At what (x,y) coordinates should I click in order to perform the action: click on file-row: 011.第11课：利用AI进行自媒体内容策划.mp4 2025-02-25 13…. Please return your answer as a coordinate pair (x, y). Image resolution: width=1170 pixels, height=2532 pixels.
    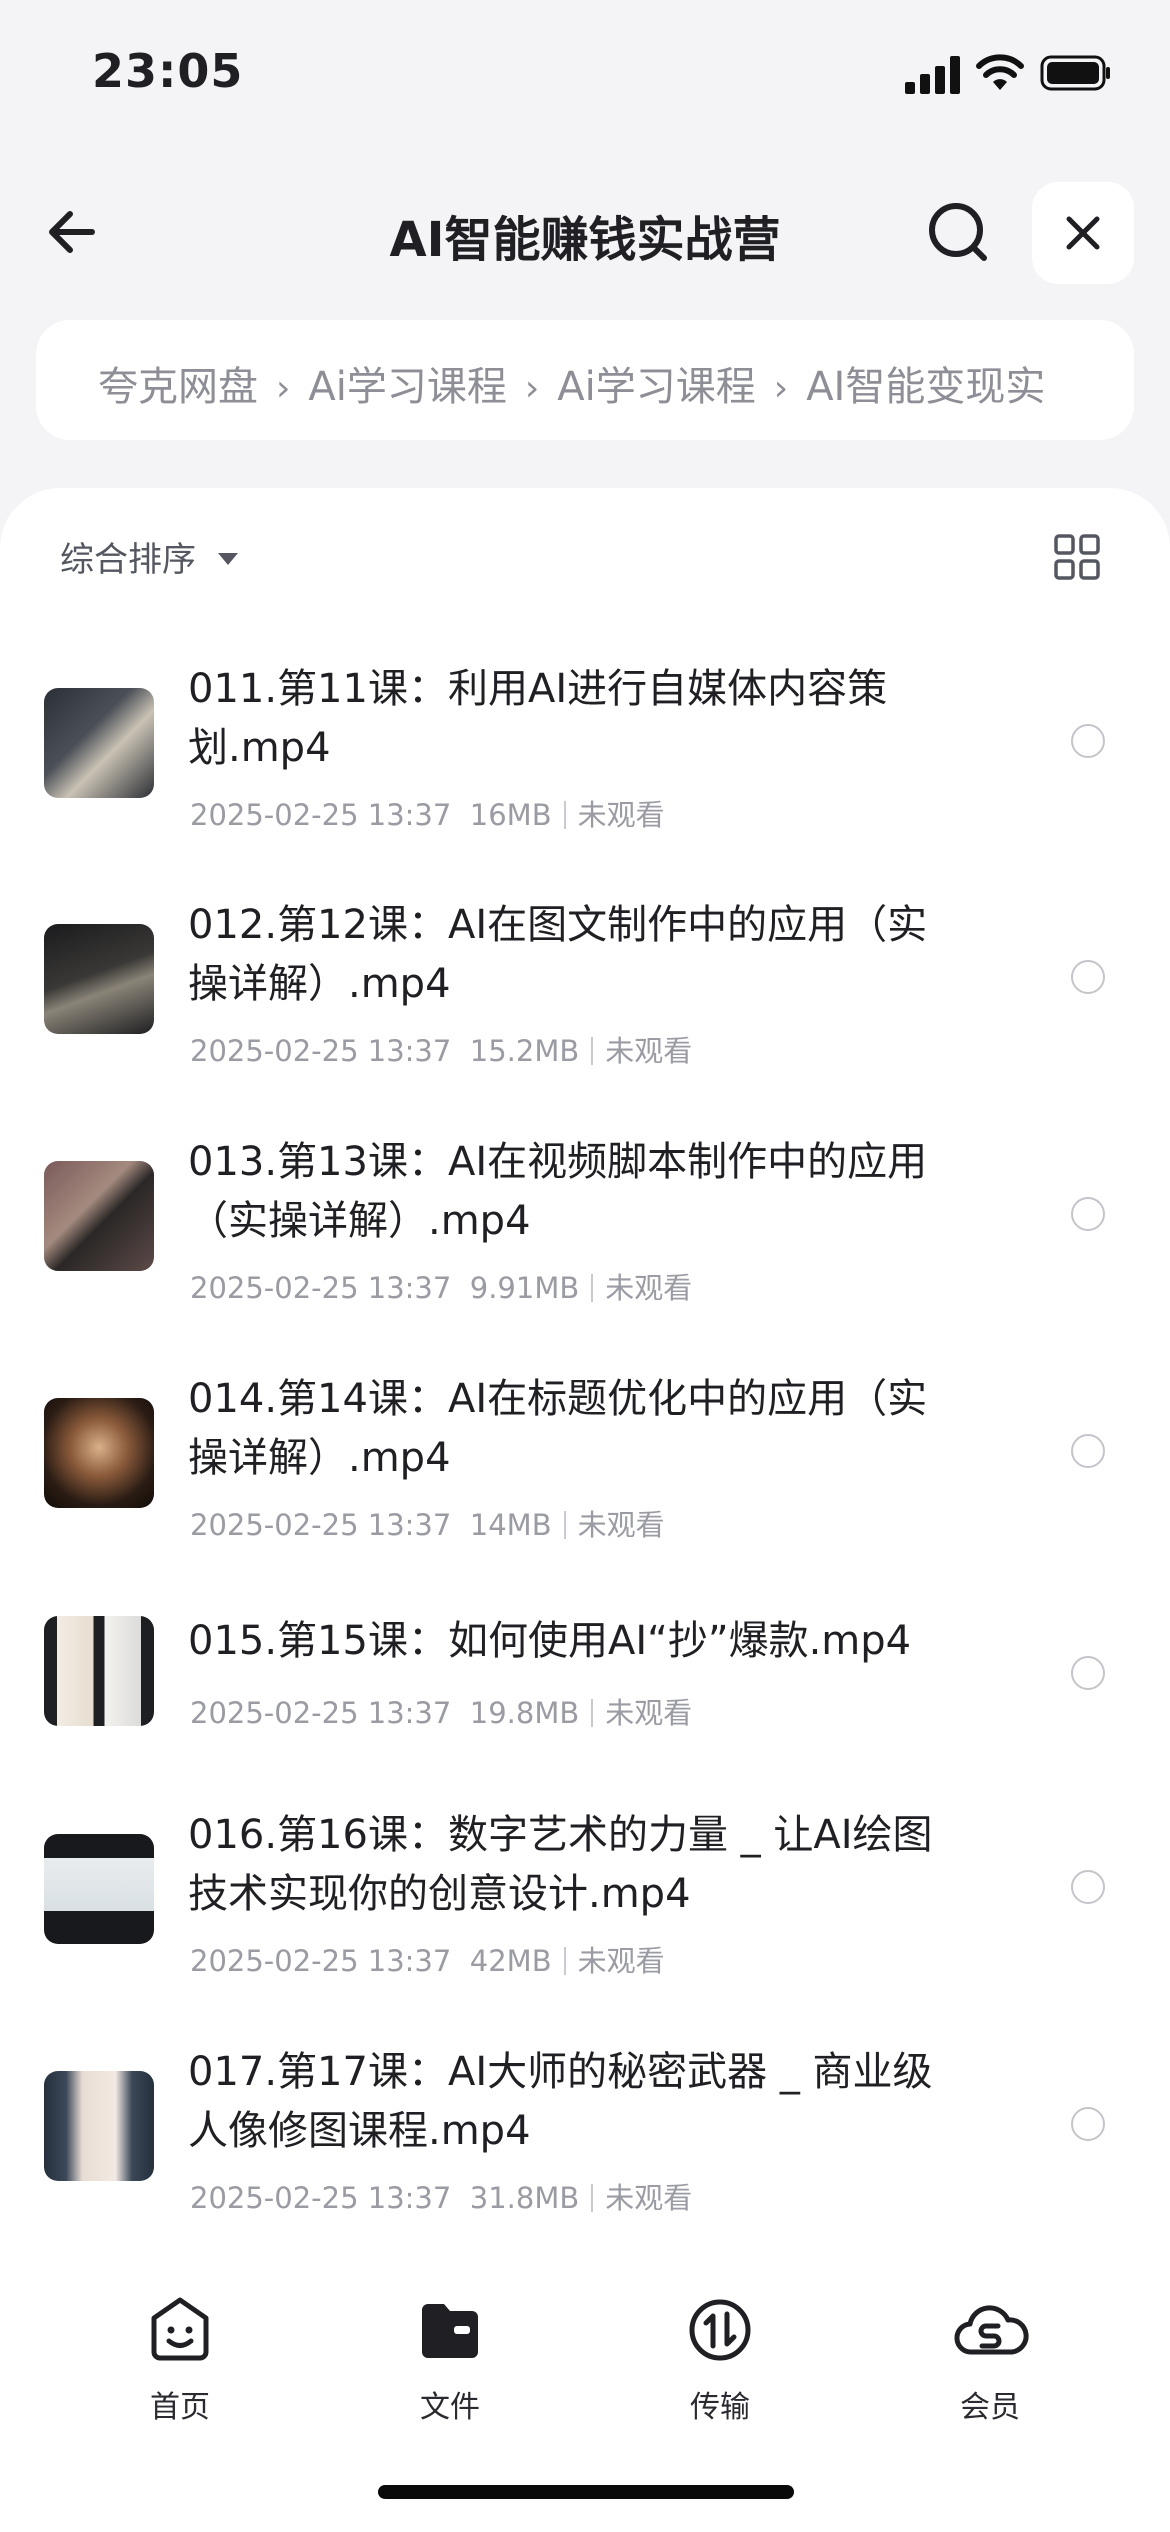
    Looking at the image, I should click on (585, 760).